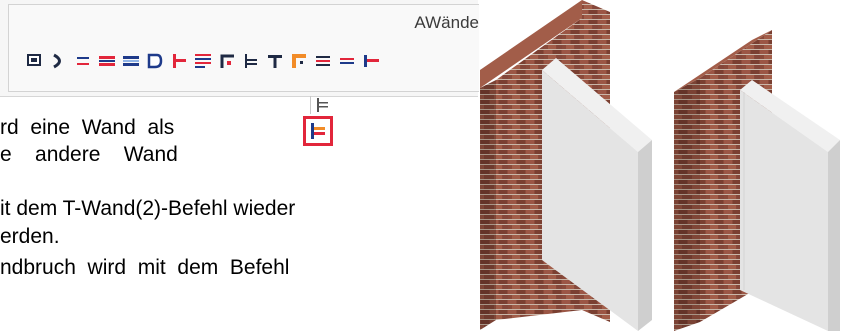 The image size is (842, 331). What do you see at coordinates (145, 267) in the screenshot?
I see `paragraph-line-5: ndbruch wird mit dem Befehl` at bounding box center [145, 267].